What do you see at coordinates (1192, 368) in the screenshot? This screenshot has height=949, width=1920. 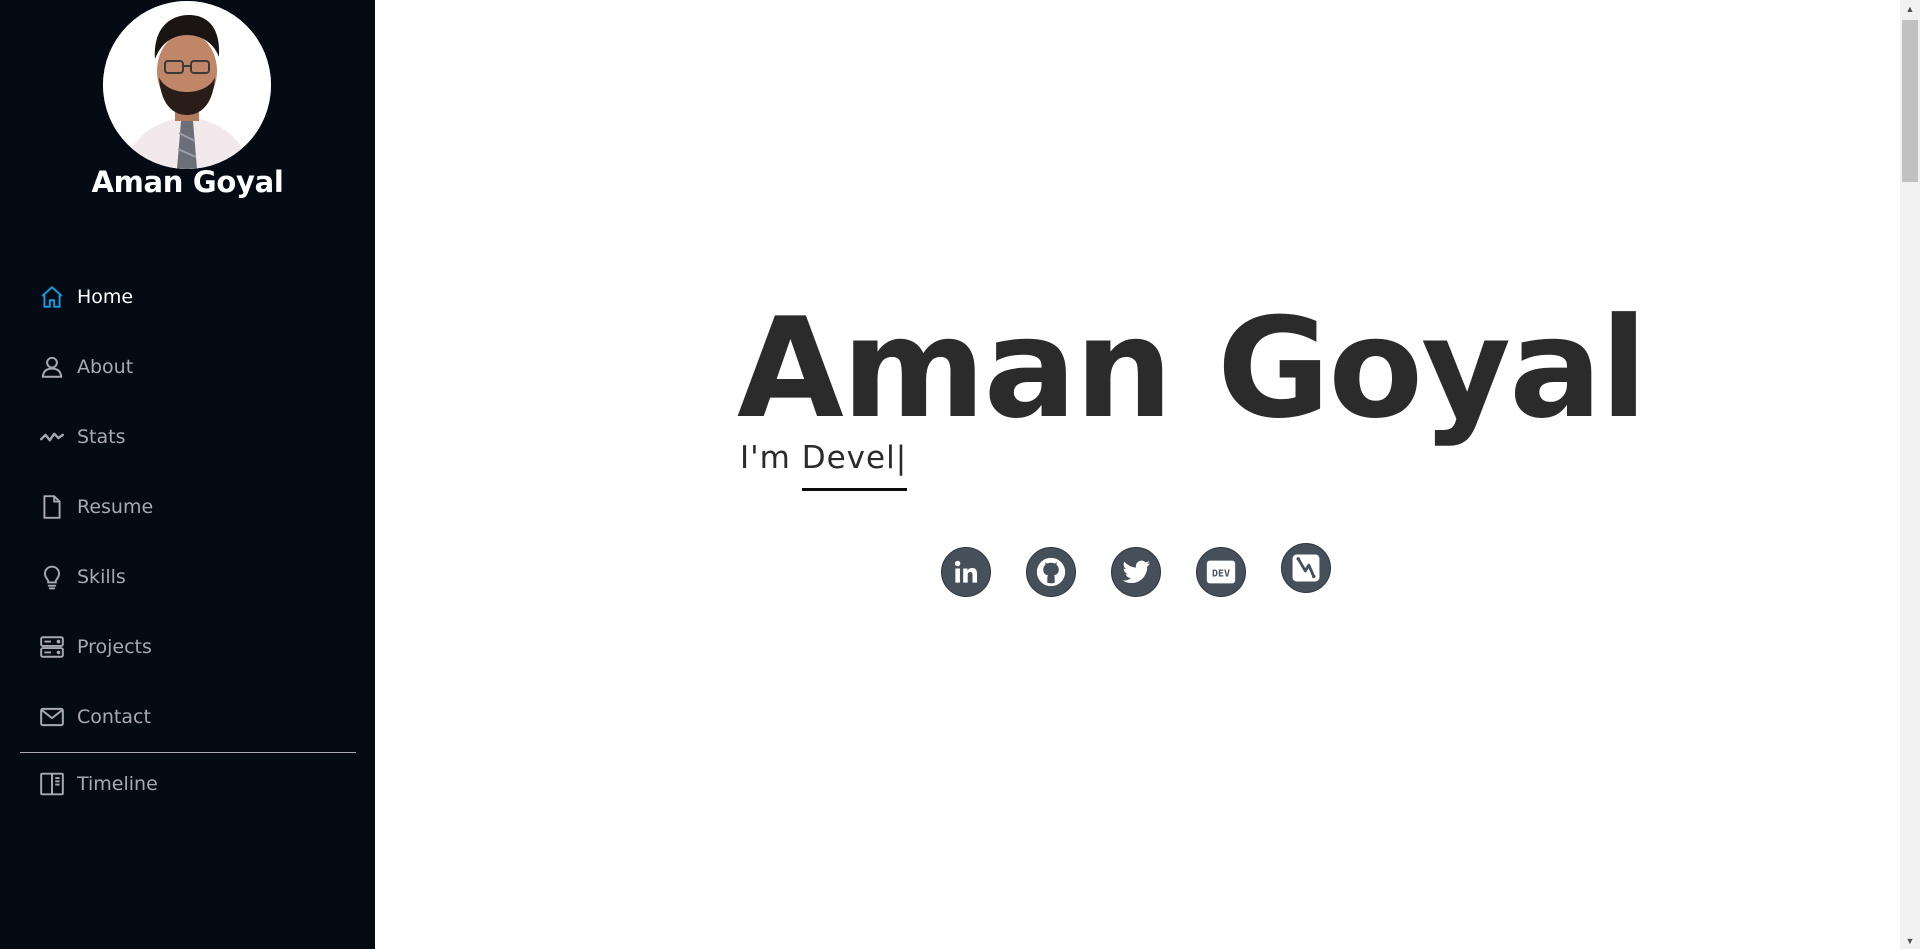 I see `hero-title: Aman Goyal` at bounding box center [1192, 368].